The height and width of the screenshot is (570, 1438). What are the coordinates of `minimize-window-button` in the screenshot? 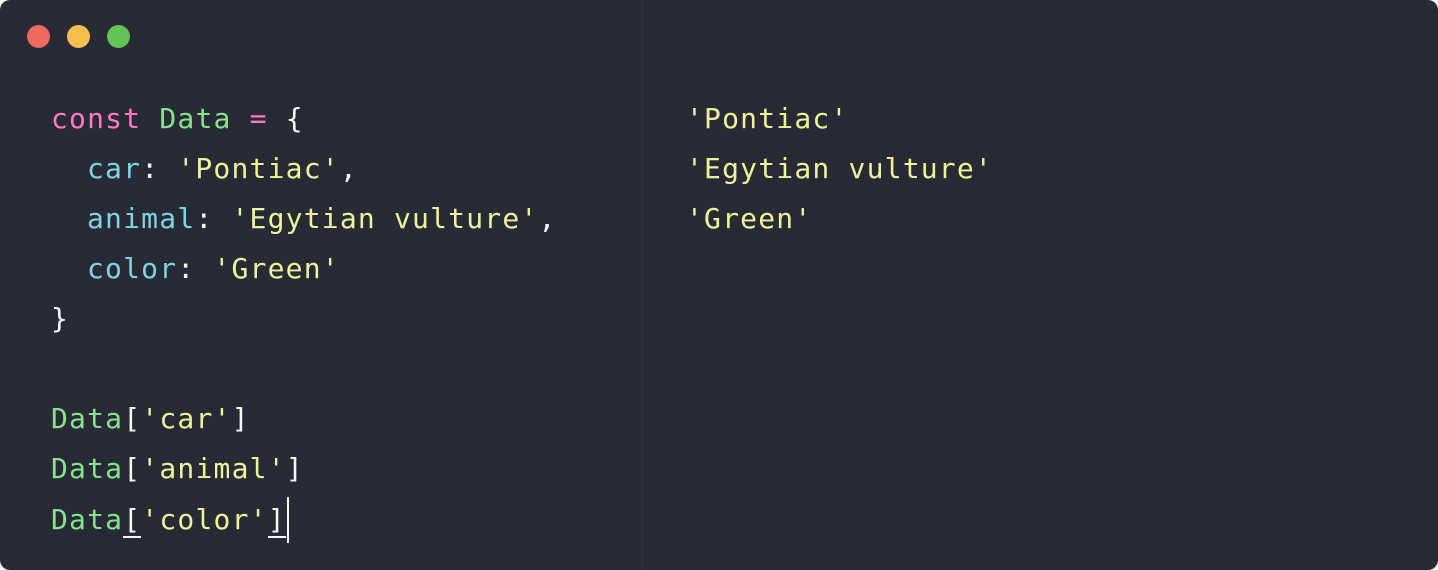 It's located at (78, 36).